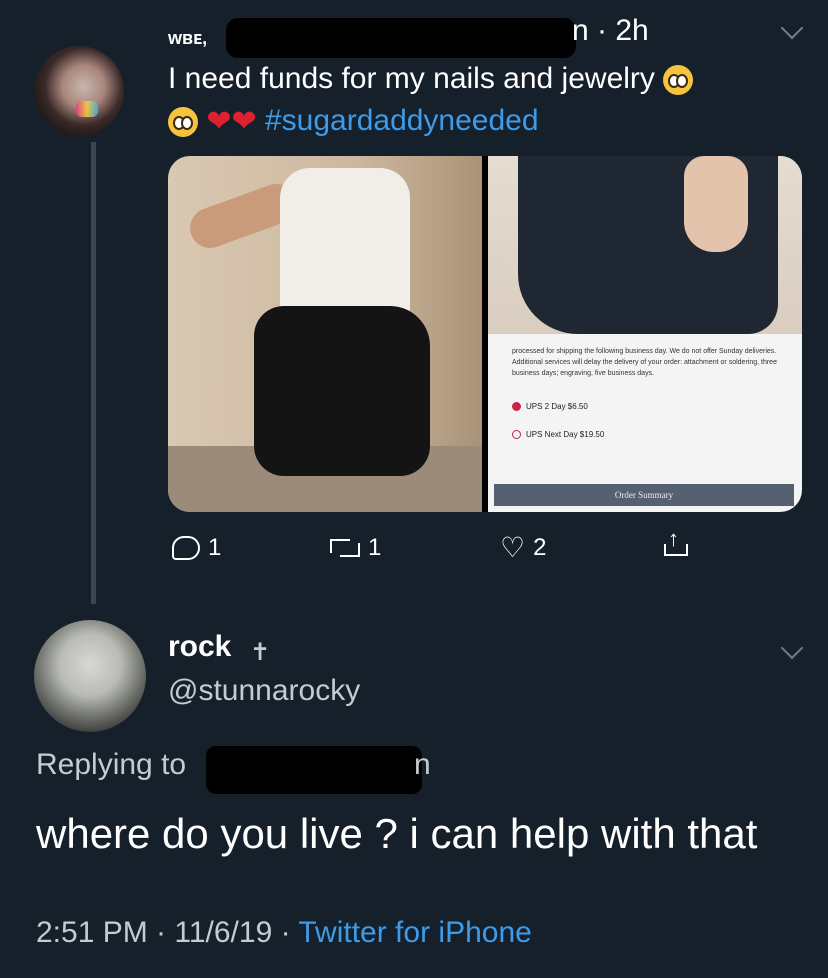  I want to click on retweet-icon, so click(345, 548).